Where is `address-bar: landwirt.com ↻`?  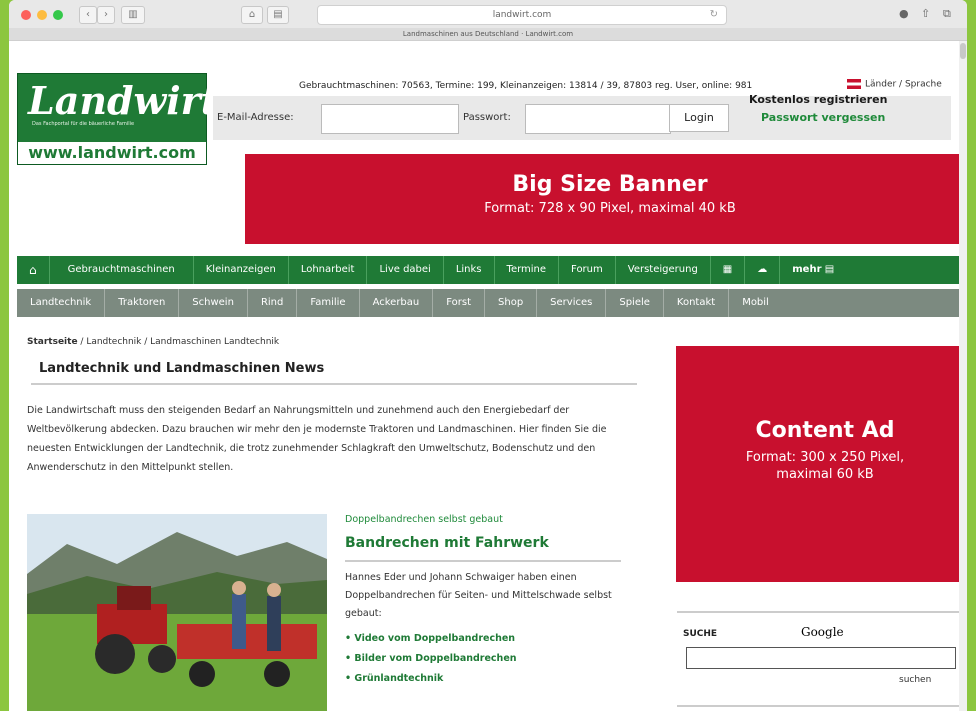
address-bar: landwirt.com ↻ is located at coordinates (522, 15).